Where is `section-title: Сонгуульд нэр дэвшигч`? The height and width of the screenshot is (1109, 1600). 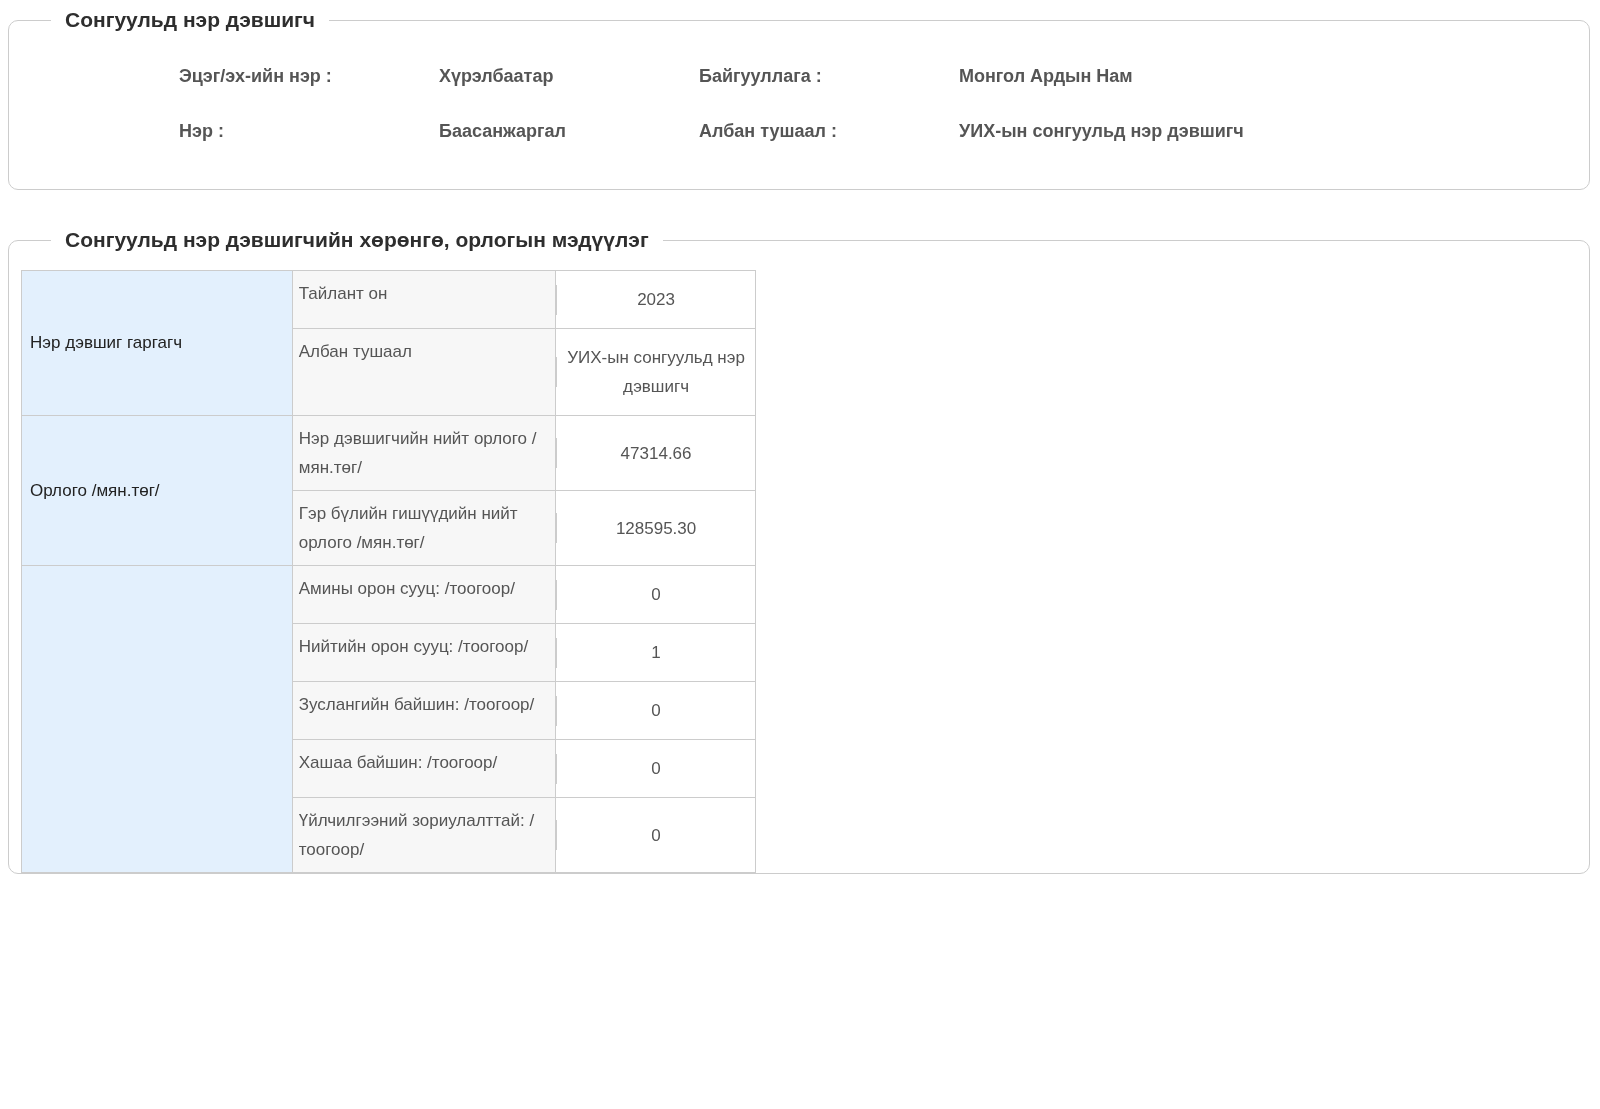 section-title: Сонгуульд нэр дэвшигч is located at coordinates (190, 20).